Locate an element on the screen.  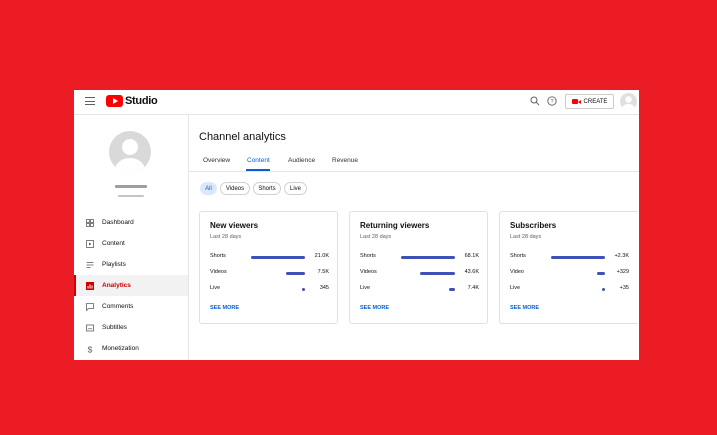
subtitles-icon is located at coordinates (90, 327).